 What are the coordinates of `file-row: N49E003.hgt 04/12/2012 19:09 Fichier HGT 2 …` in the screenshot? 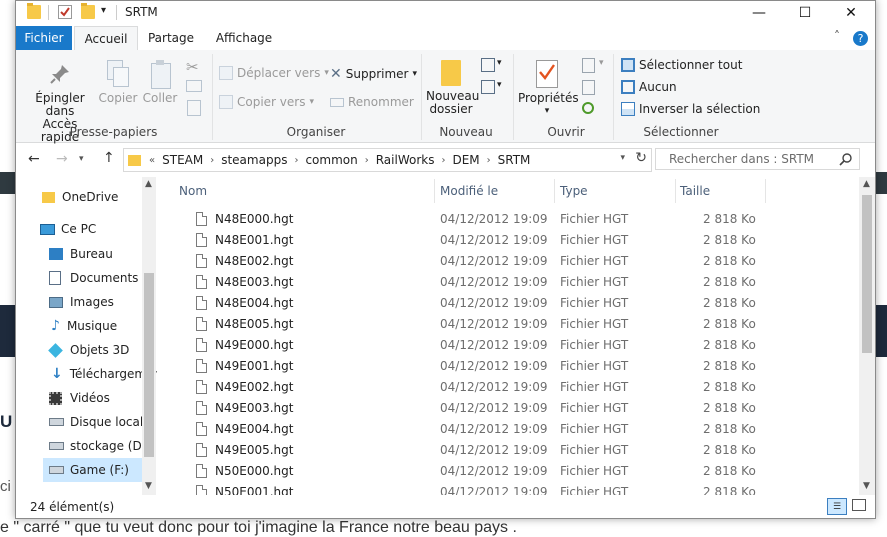 It's located at (504, 408).